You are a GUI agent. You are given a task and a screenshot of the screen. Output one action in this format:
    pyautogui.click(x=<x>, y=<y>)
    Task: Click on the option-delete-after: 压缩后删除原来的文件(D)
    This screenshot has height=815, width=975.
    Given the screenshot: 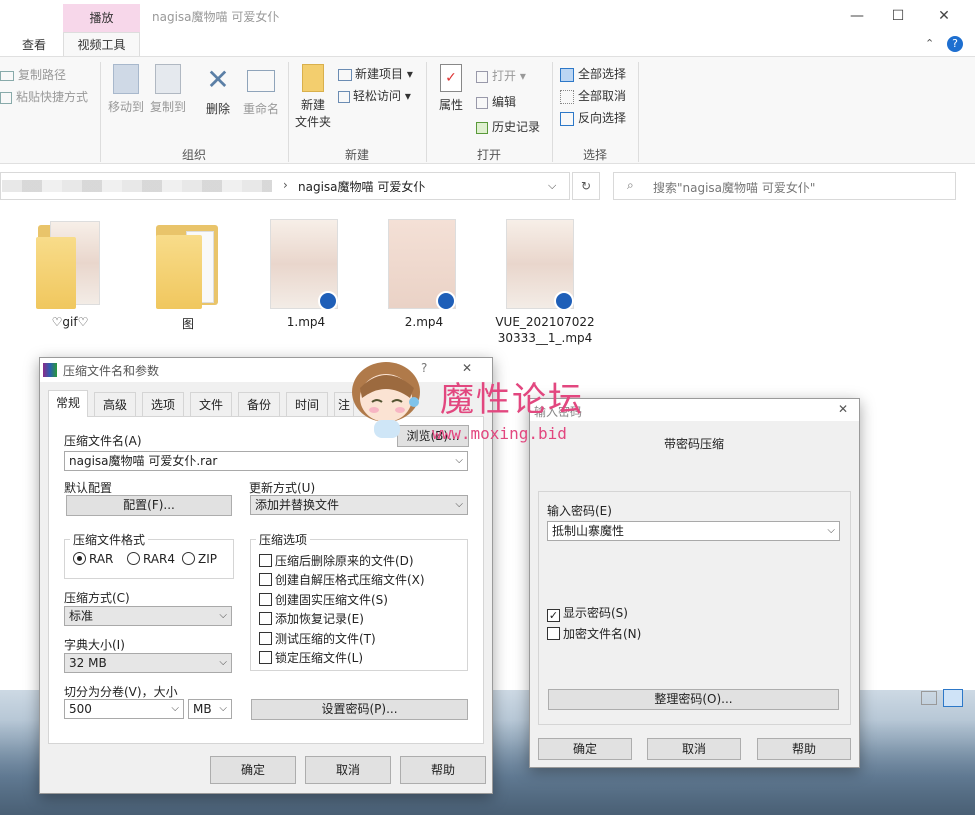 What is the action you would take?
    pyautogui.click(x=336, y=560)
    